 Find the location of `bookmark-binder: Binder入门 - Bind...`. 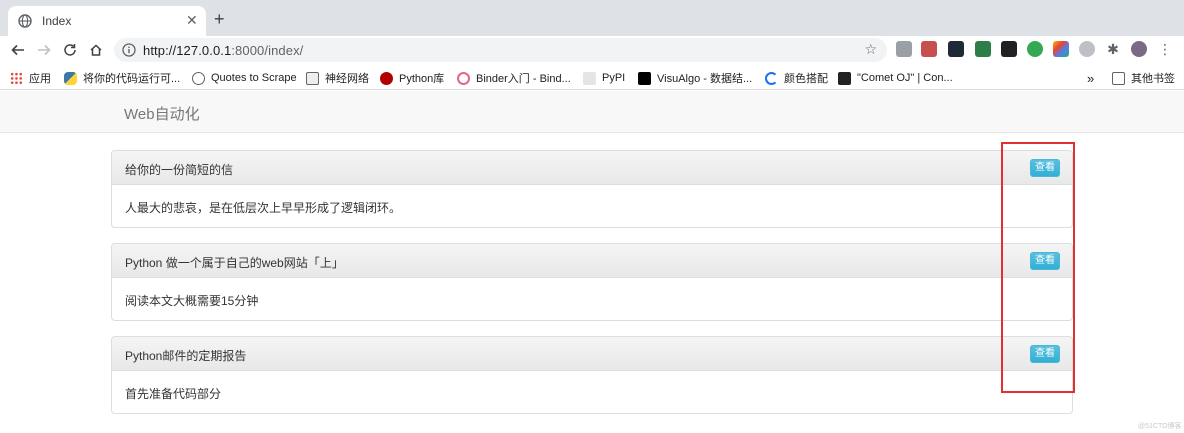

bookmark-binder: Binder入门 - Bind... is located at coordinates (514, 78).